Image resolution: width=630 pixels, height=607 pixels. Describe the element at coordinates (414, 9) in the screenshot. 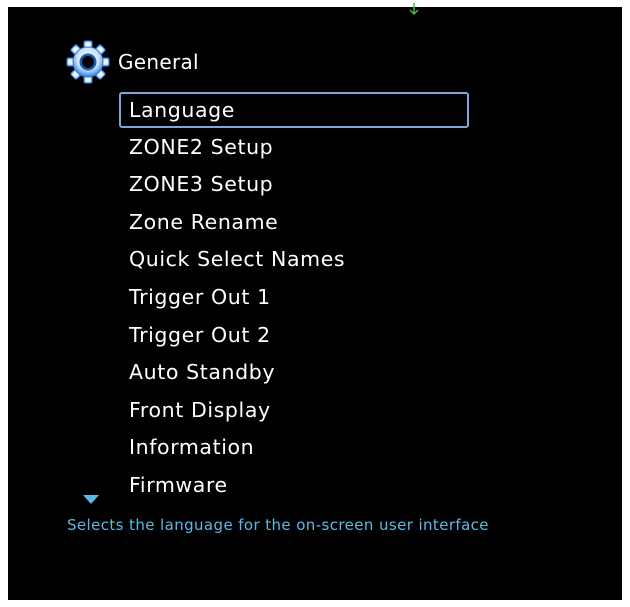

I see `green-marker-icon` at that location.